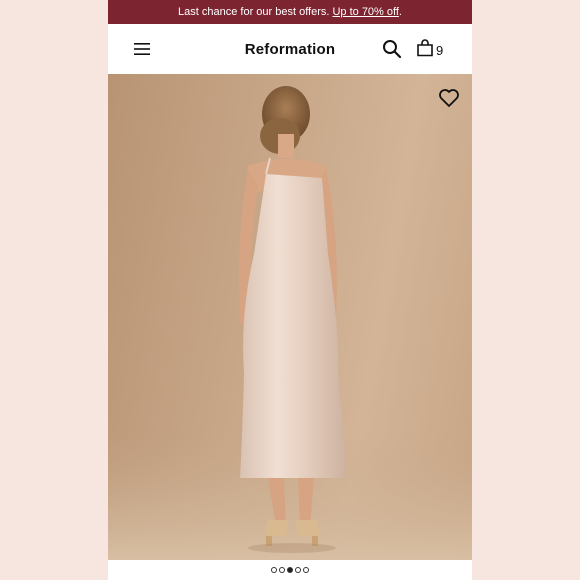 The width and height of the screenshot is (580, 580). Describe the element at coordinates (400, 12) in the screenshot. I see `promo-suffix: .` at that location.